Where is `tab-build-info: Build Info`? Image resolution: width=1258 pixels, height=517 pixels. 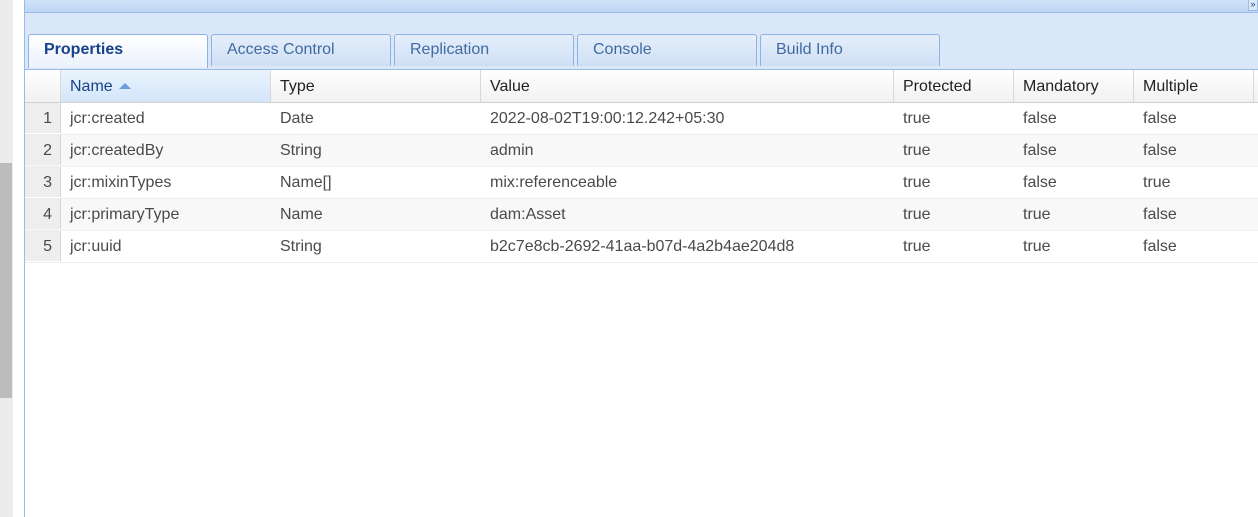
tab-build-info: Build Info is located at coordinates (850, 50).